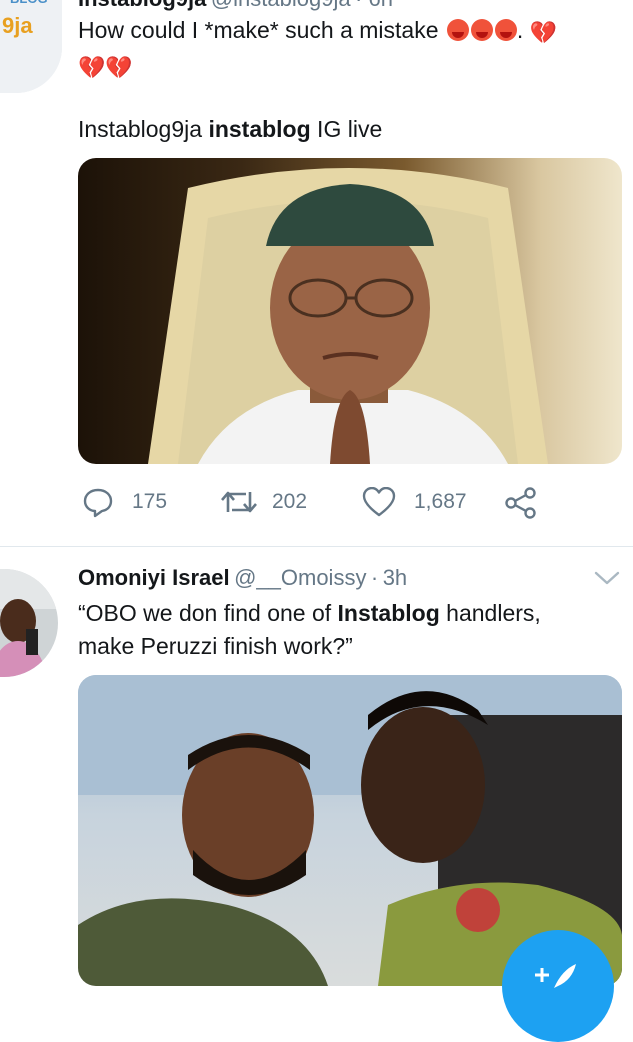 The width and height of the screenshot is (633, 1042). What do you see at coordinates (124, 502) in the screenshot?
I see `reply-action: 175` at bounding box center [124, 502].